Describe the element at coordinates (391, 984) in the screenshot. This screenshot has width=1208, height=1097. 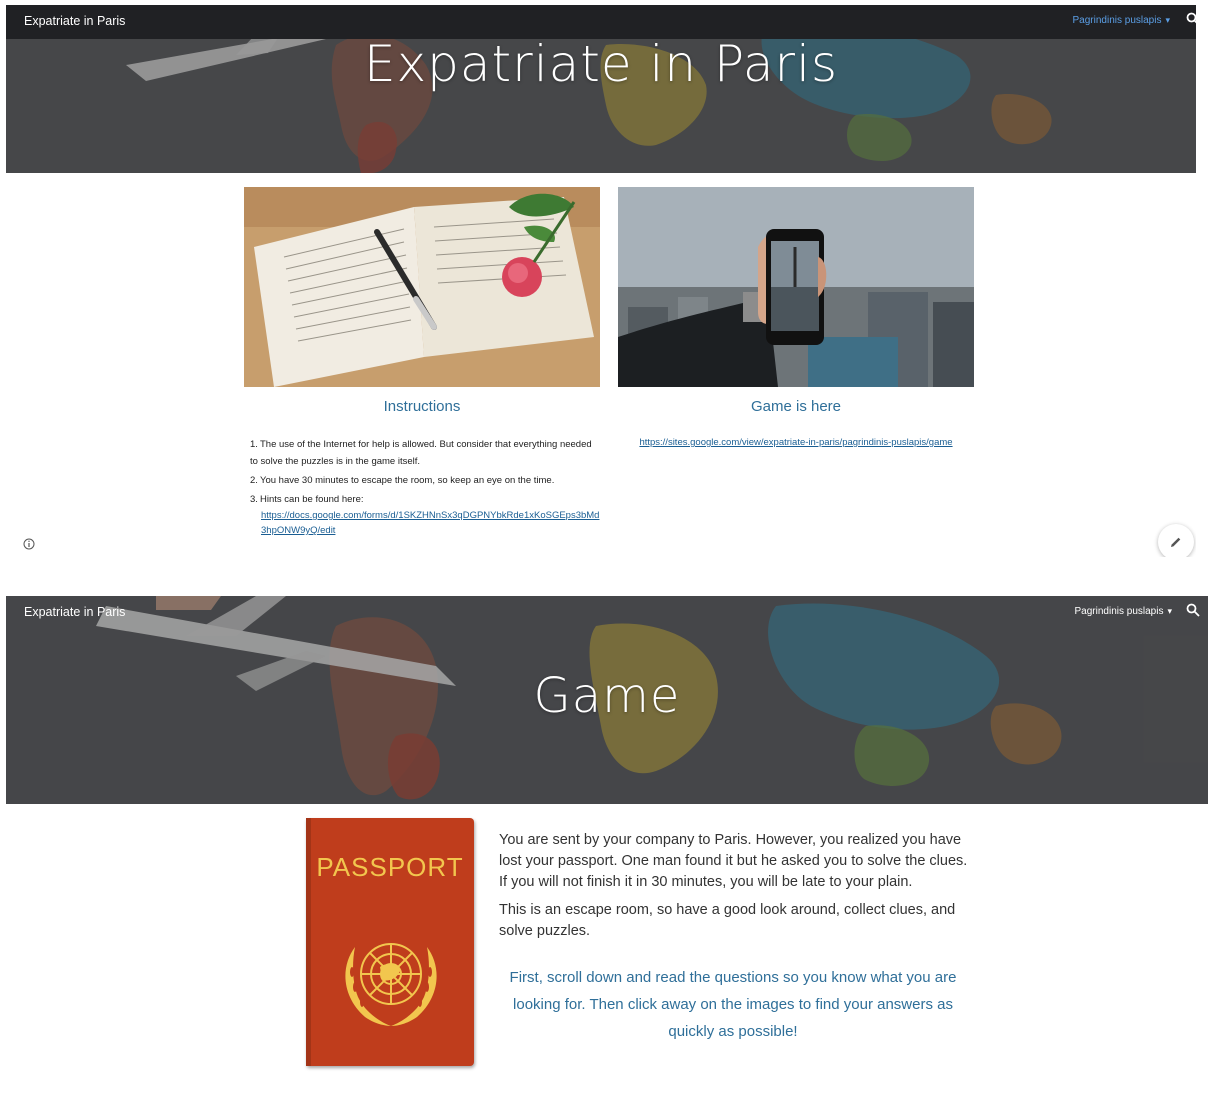
I see `un-emblem-icon` at that location.